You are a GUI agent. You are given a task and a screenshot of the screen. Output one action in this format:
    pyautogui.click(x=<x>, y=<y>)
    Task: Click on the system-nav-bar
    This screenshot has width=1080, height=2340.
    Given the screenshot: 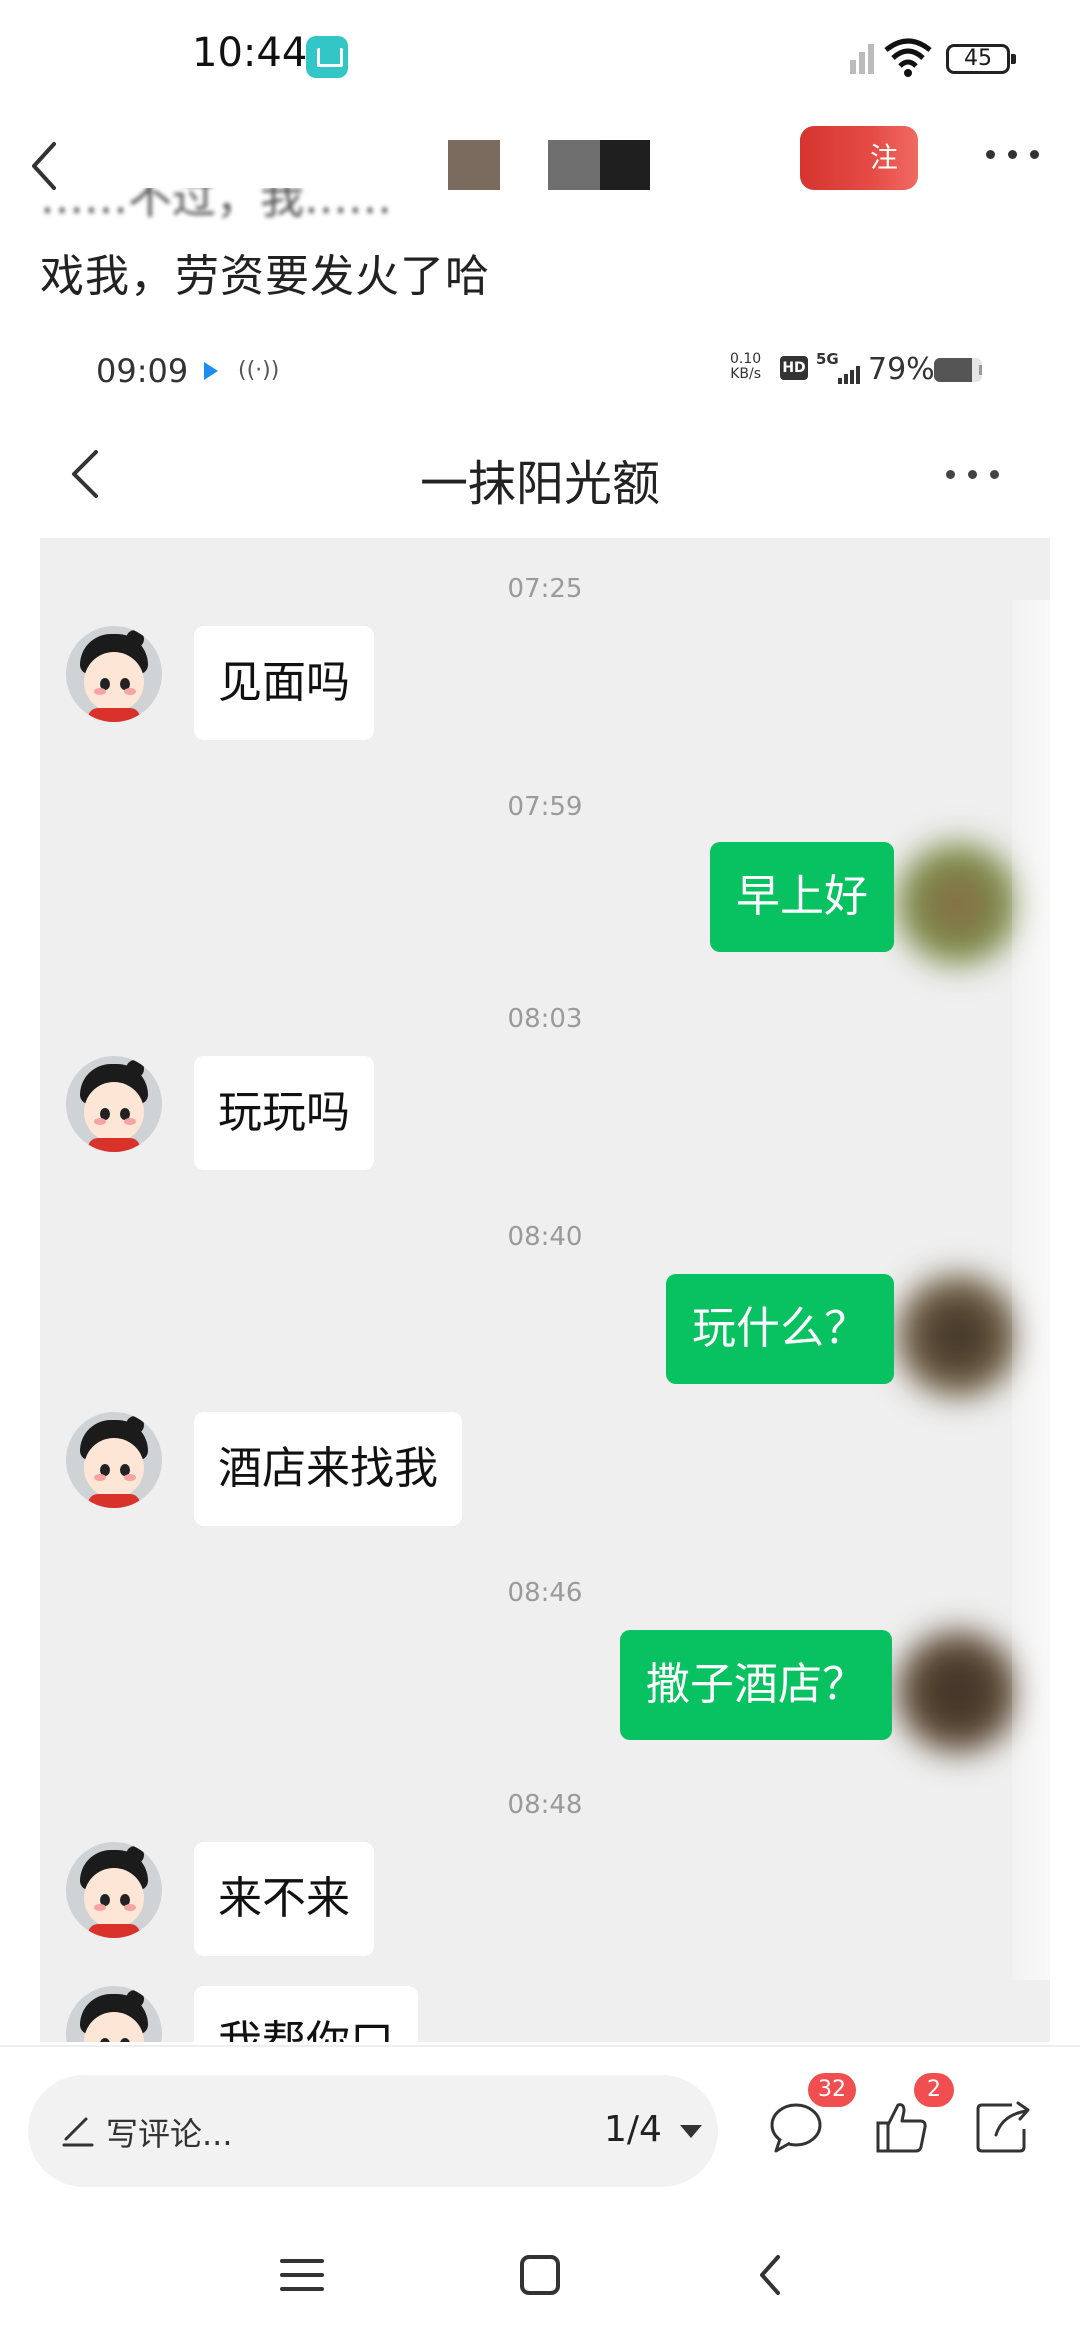 What is the action you would take?
    pyautogui.click(x=540, y=2282)
    